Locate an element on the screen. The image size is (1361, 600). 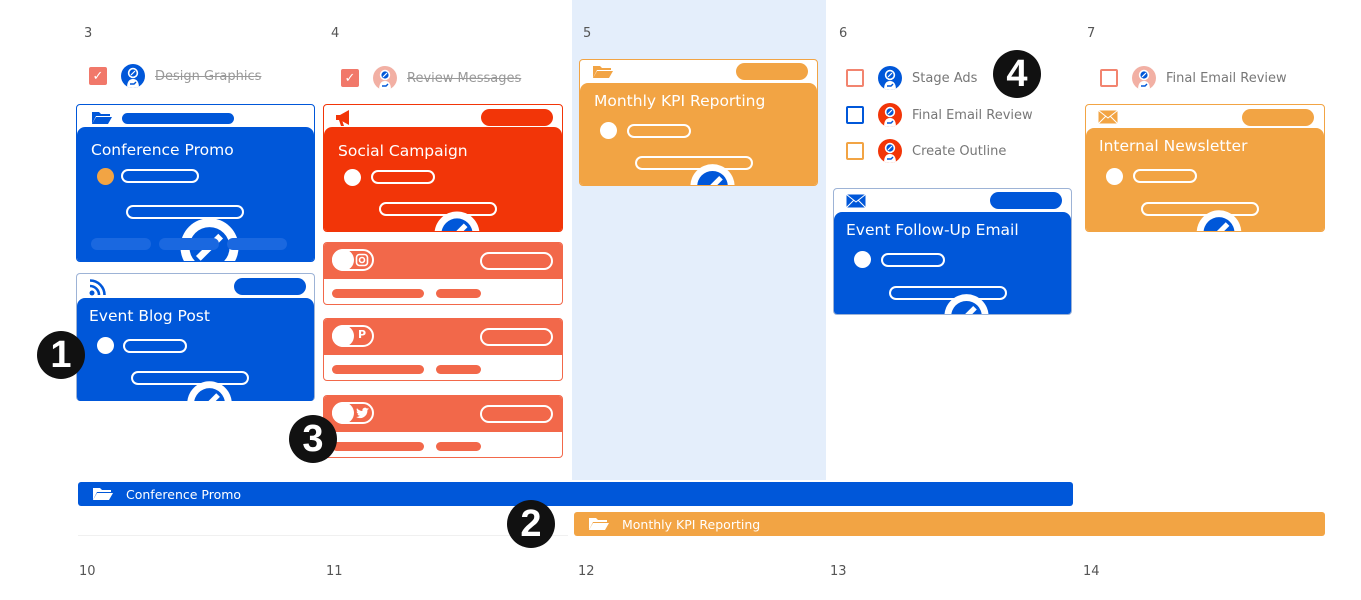
social-post-pinterest: P is located at coordinates (443, 349).